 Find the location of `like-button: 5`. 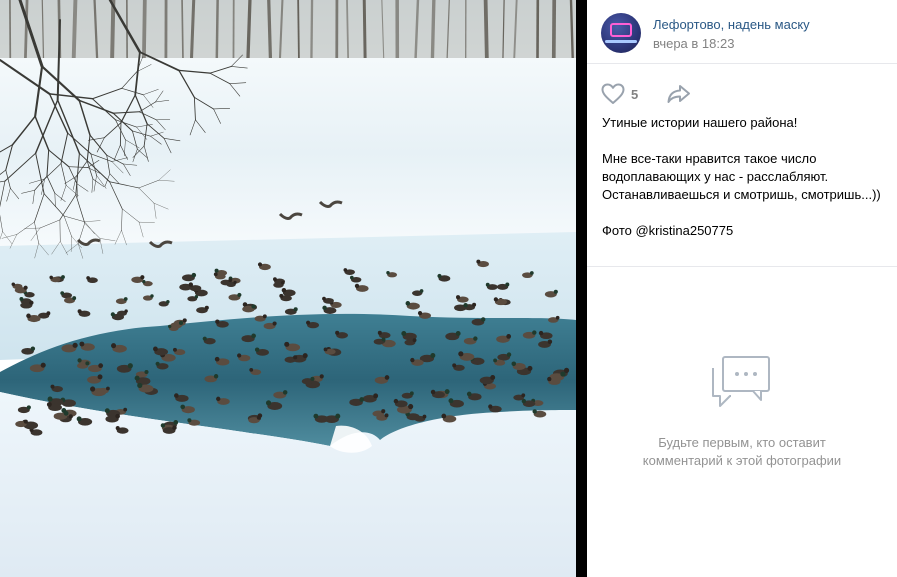

like-button: 5 is located at coordinates (619, 94).